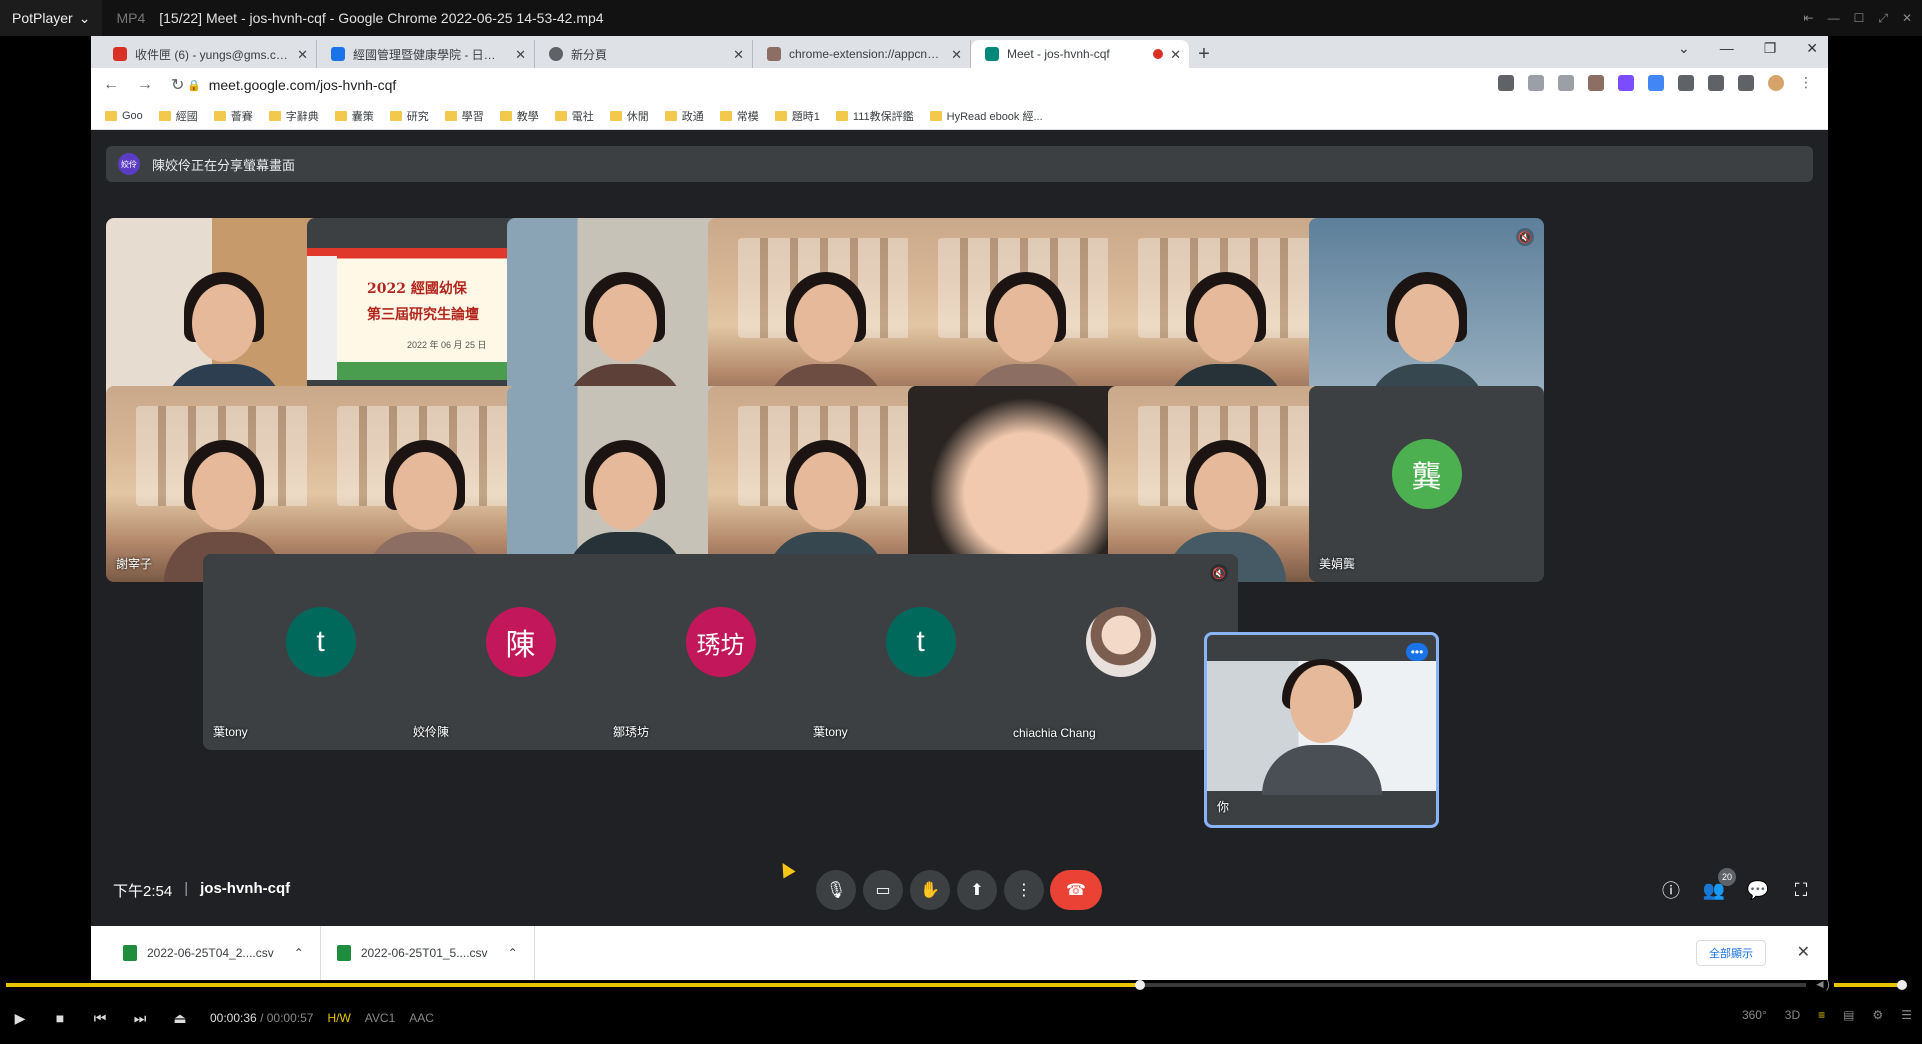 This screenshot has height=1044, width=1922. Describe the element at coordinates (464, 116) in the screenshot. I see `bookmark-item: 學習` at that location.